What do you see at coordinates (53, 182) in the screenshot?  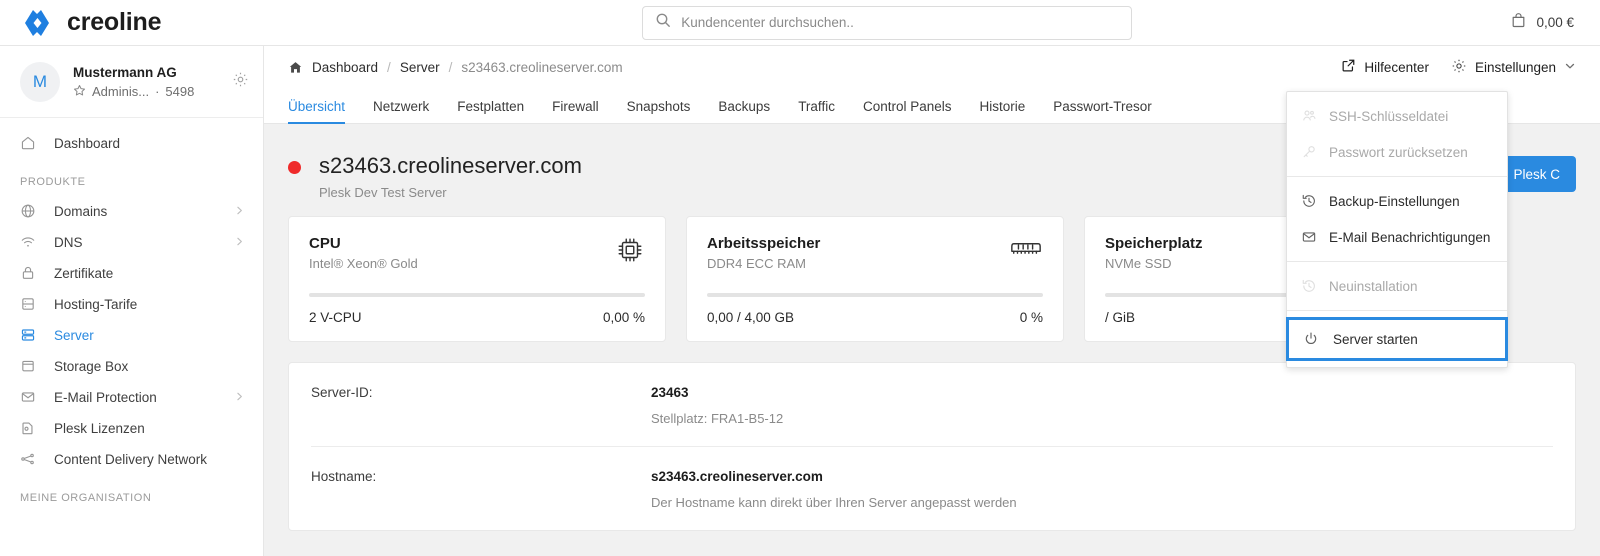 I see `sidebar-section-produkte: PRODUKTE` at bounding box center [53, 182].